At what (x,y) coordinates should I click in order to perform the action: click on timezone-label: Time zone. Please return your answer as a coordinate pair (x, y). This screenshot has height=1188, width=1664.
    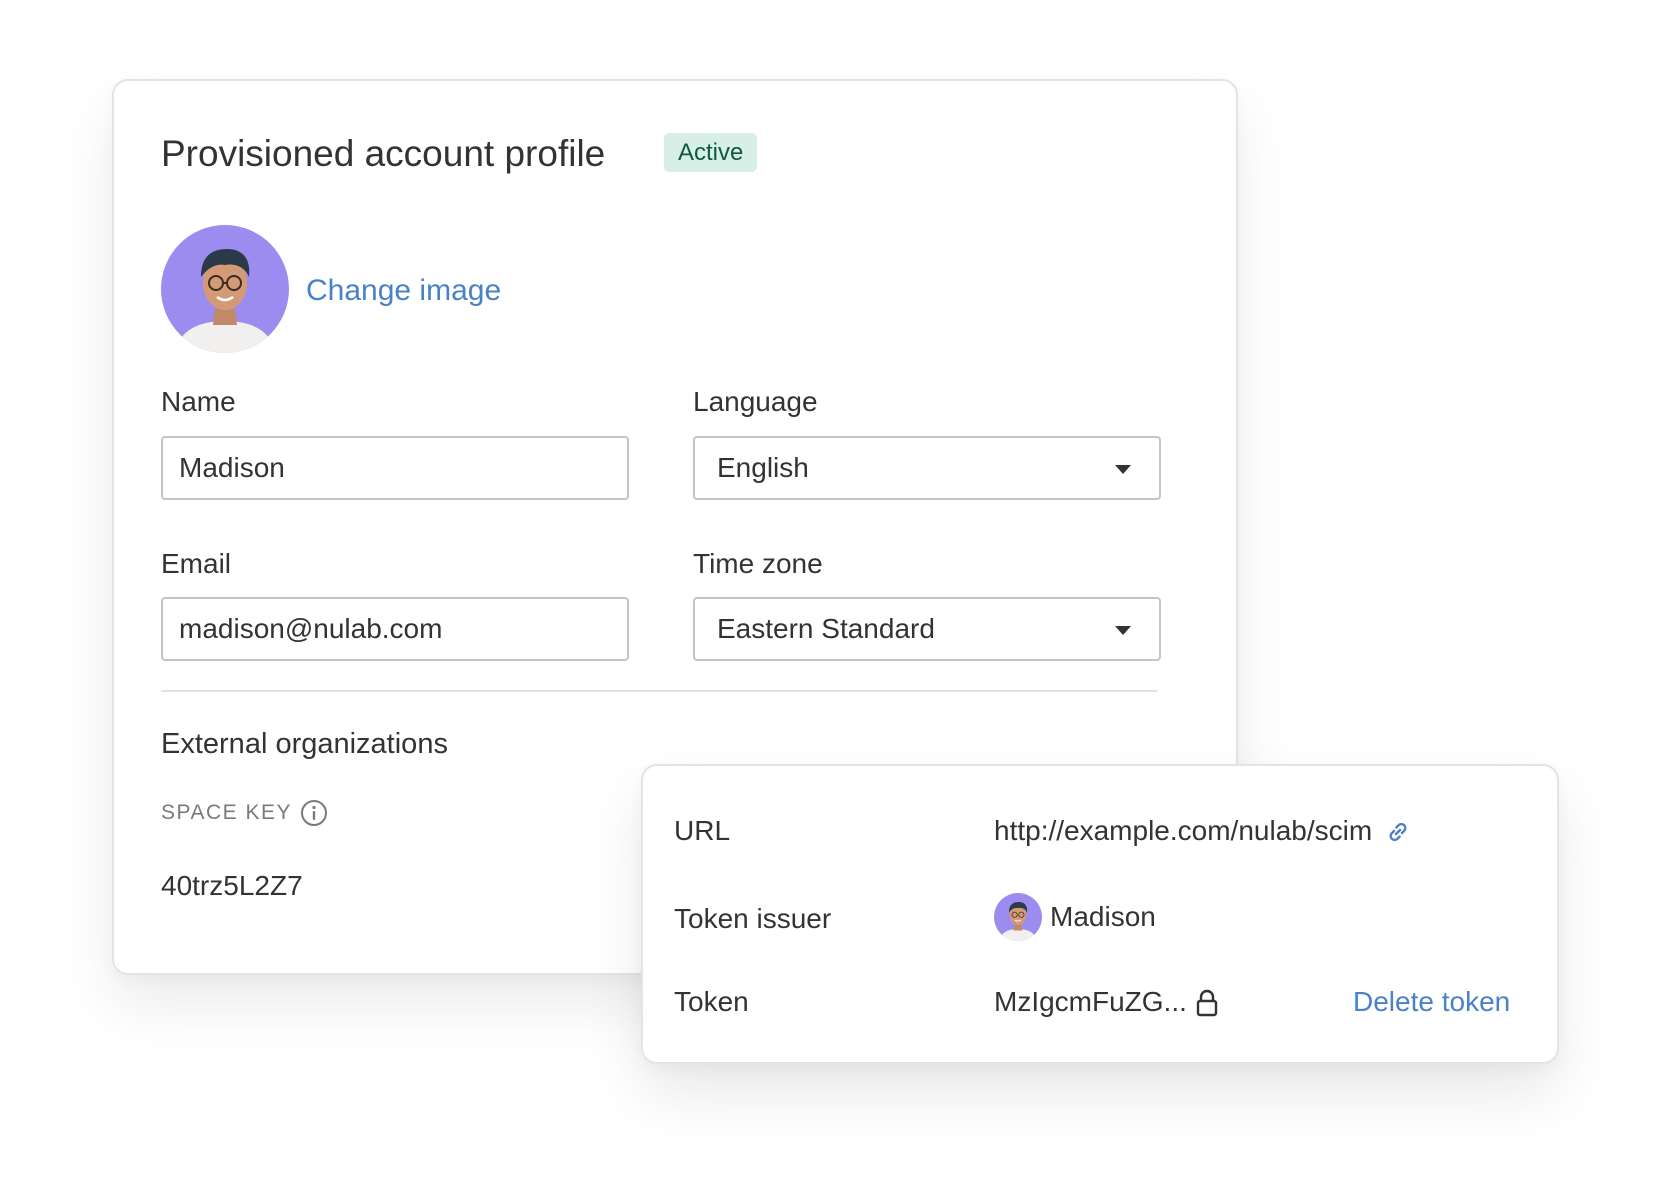
    Looking at the image, I should click on (758, 563).